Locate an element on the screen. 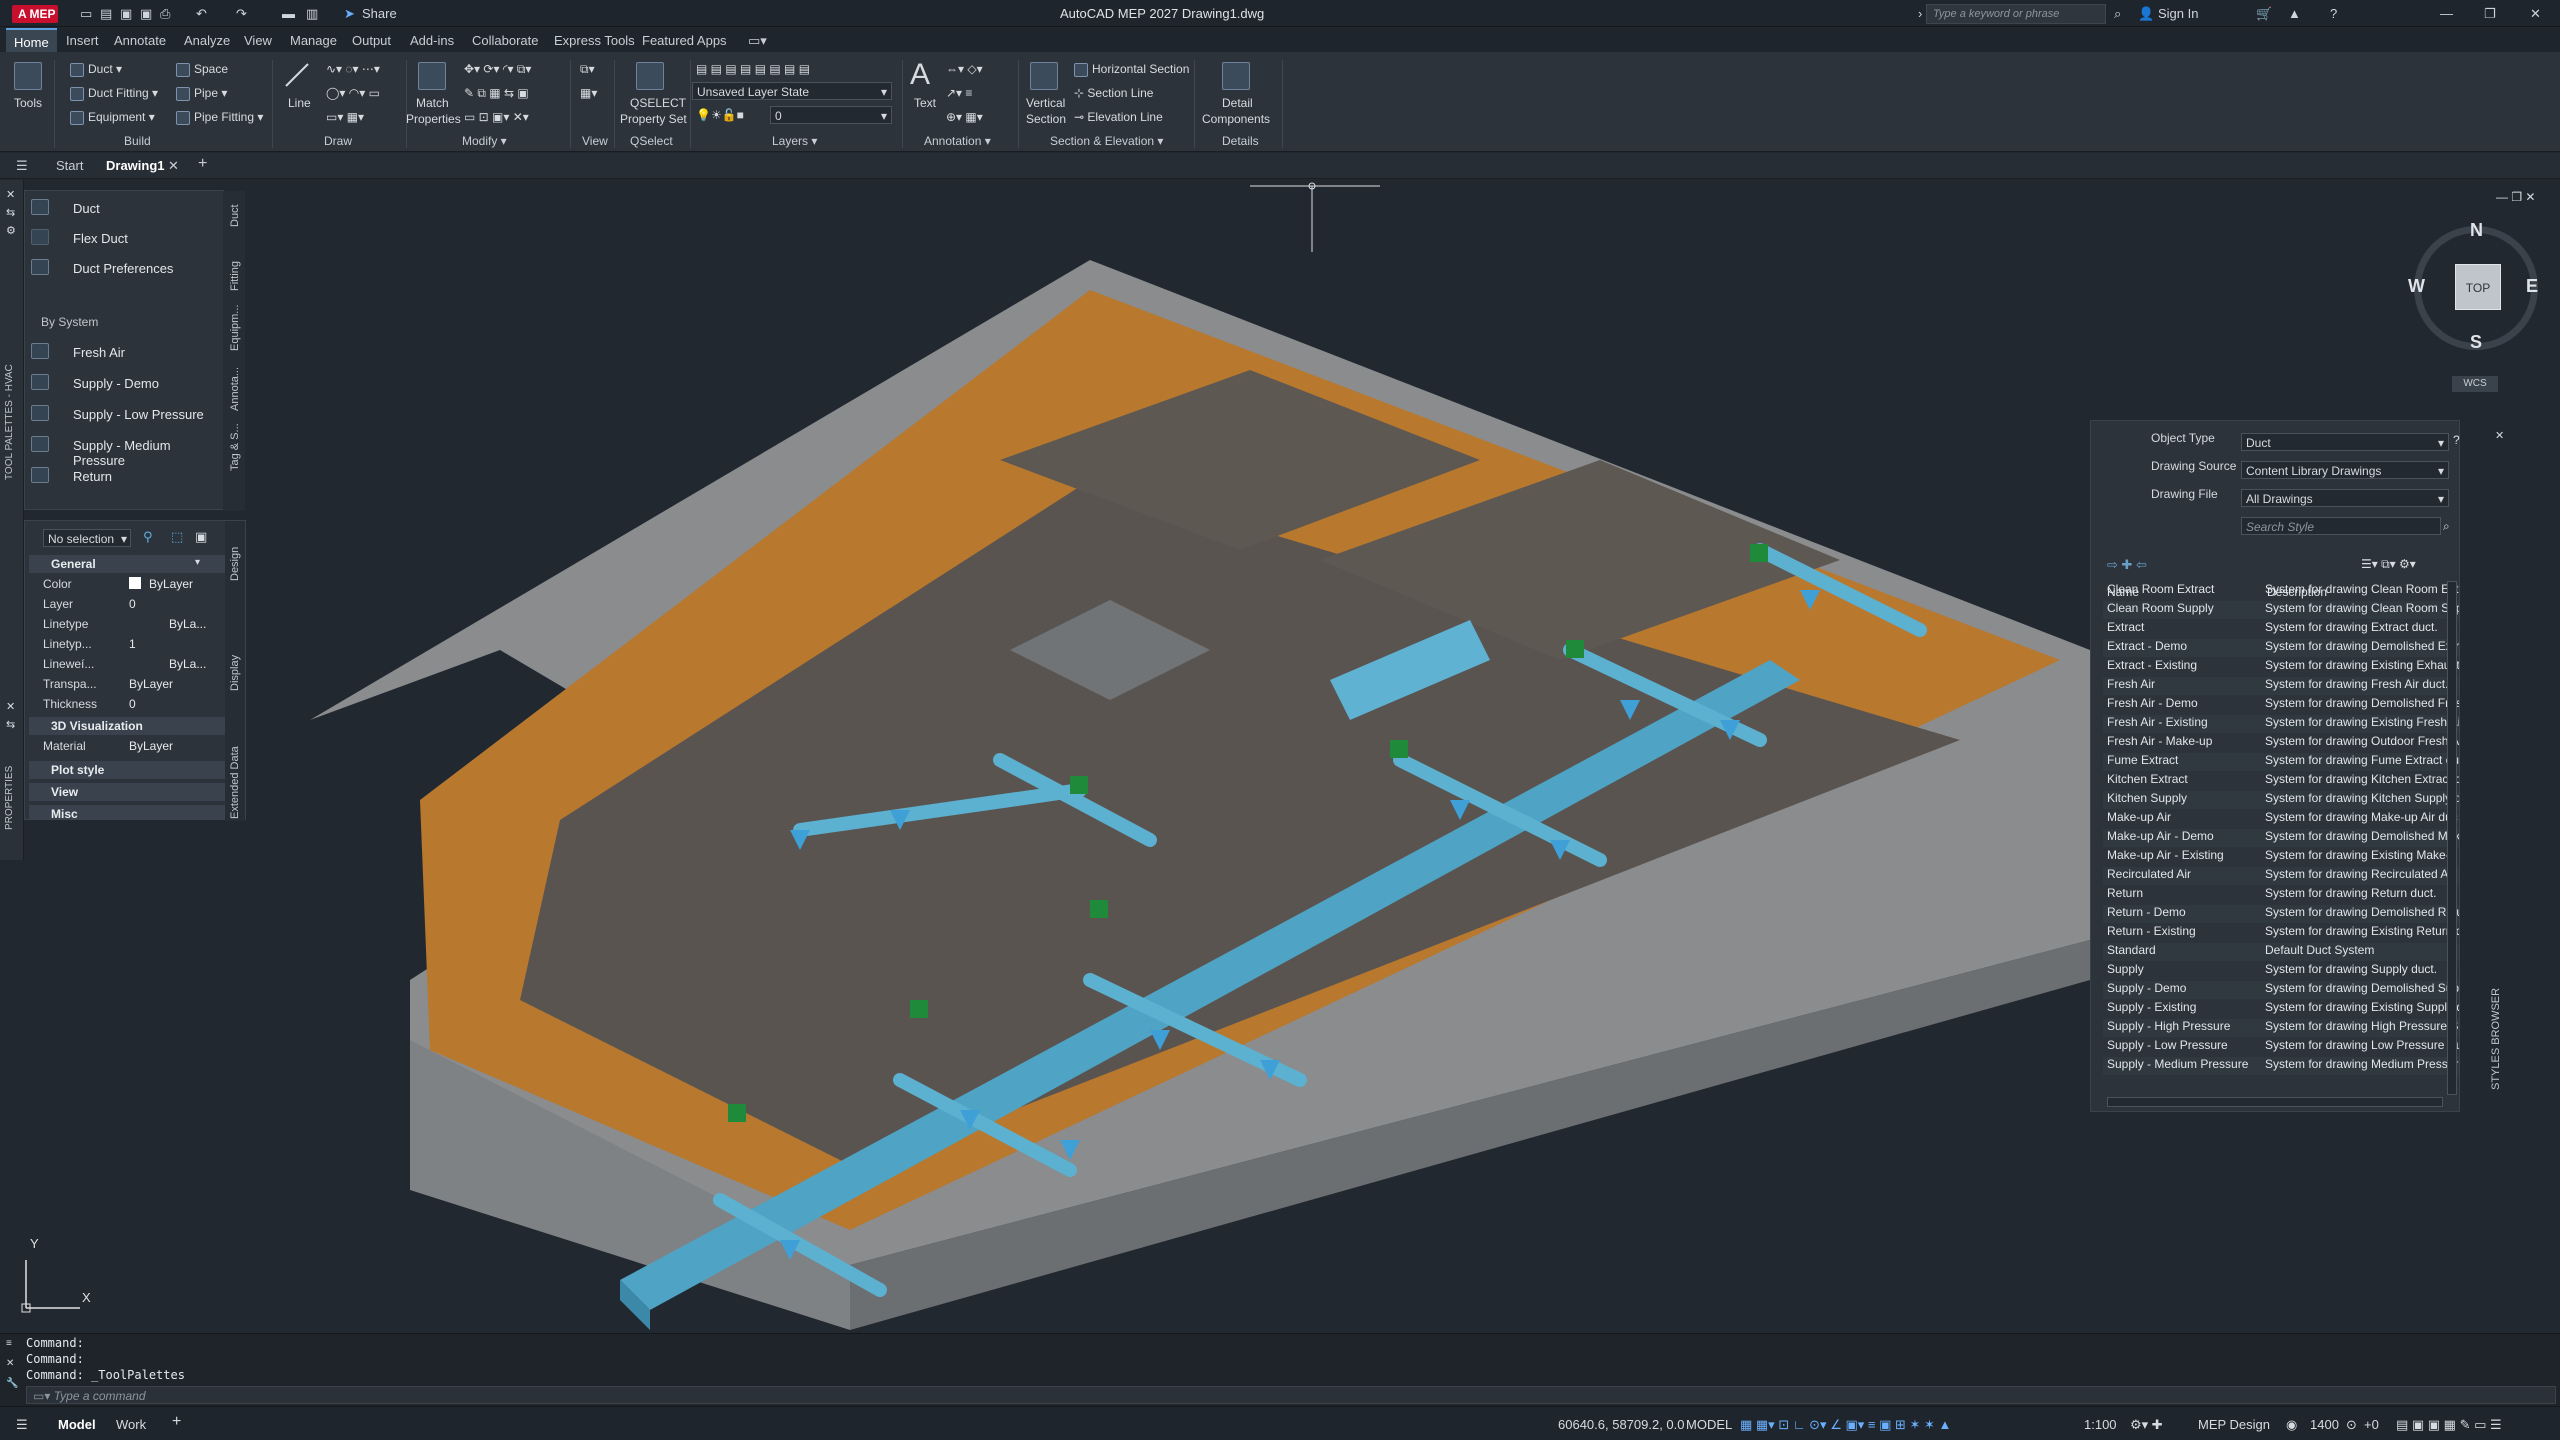  dimension-icon: ⇔▾ ◇▾ is located at coordinates (964, 69).